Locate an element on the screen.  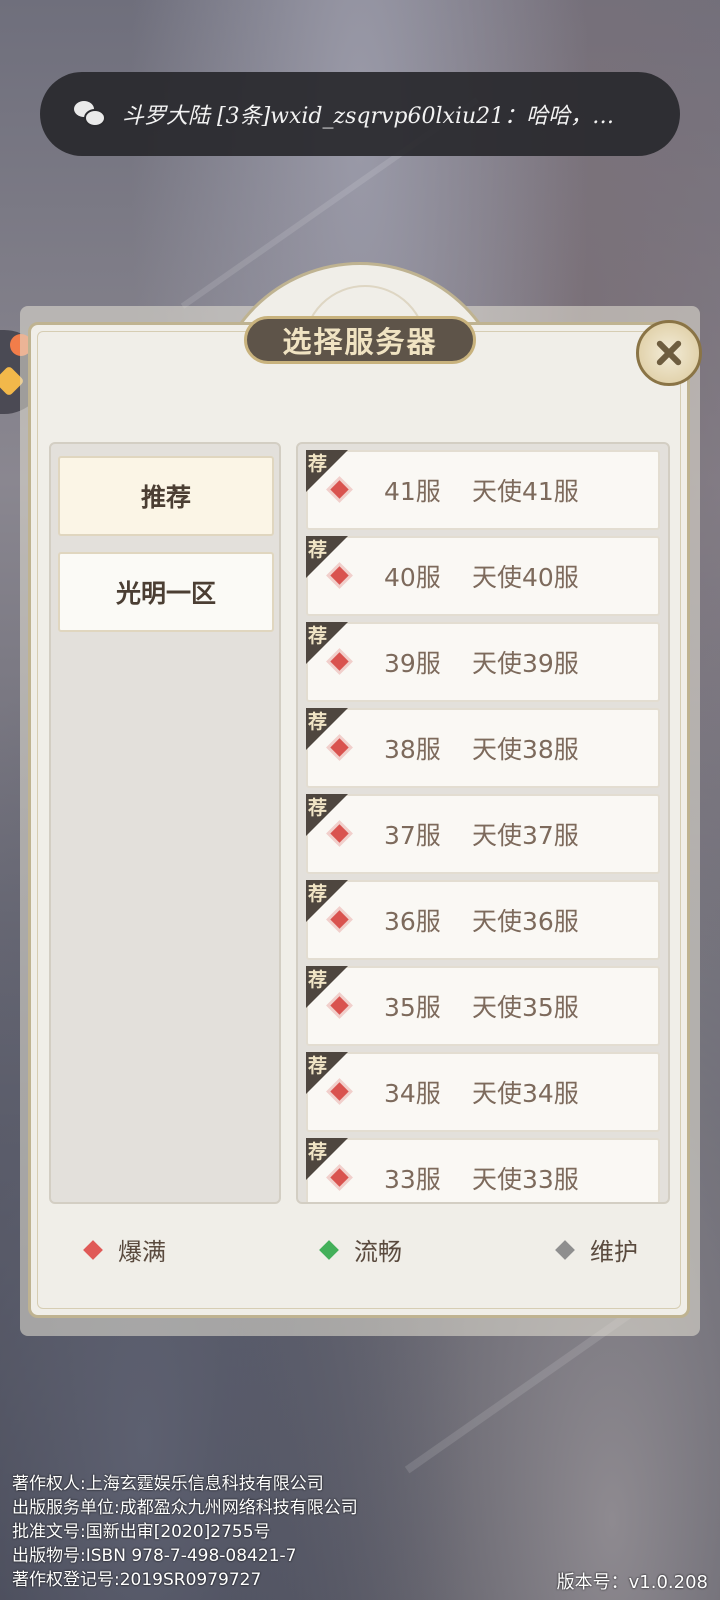
server-number: 36服 is located at coordinates (412, 921).